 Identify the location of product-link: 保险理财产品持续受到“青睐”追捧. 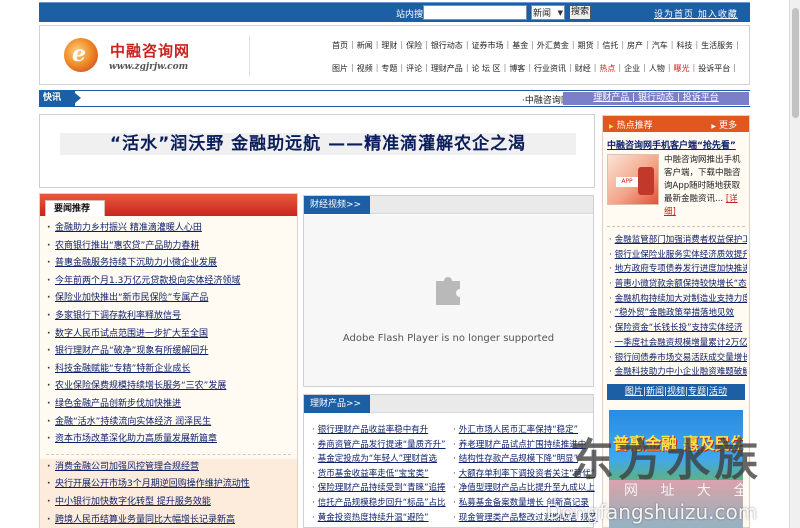
(382, 488).